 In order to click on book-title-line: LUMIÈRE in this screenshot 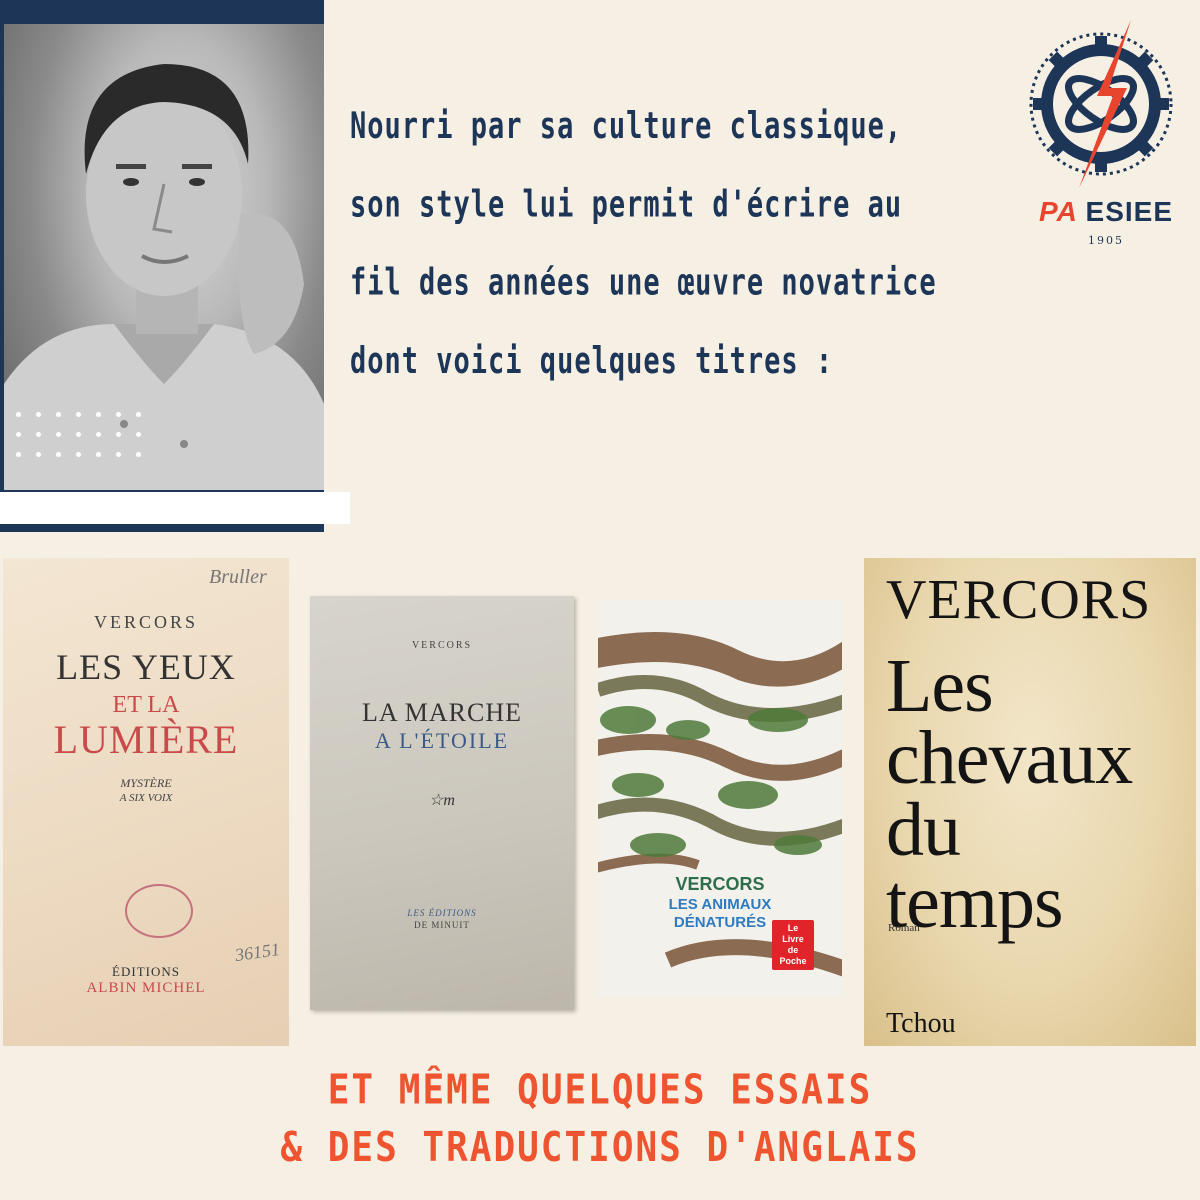, I will do `click(146, 739)`.